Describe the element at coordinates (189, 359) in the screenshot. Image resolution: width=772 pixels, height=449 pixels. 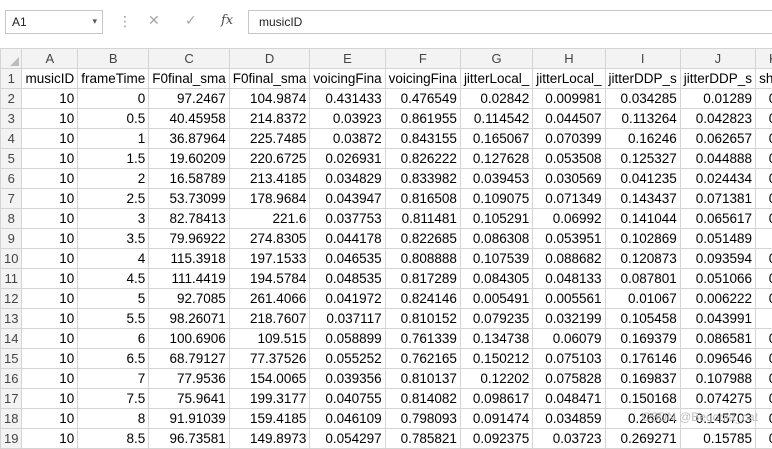
I see `table-cell: 68.79127` at that location.